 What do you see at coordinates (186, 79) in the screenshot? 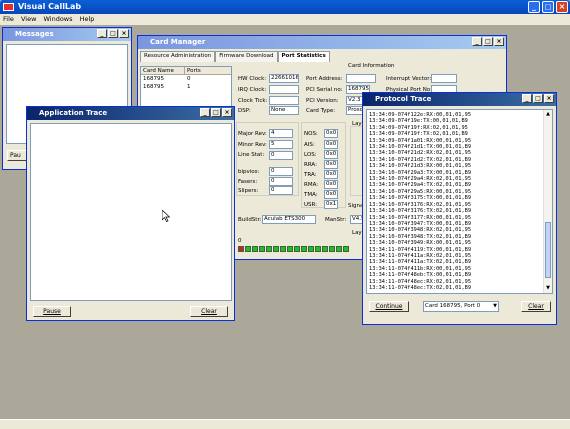
I see `table-row: 168795 0` at bounding box center [186, 79].